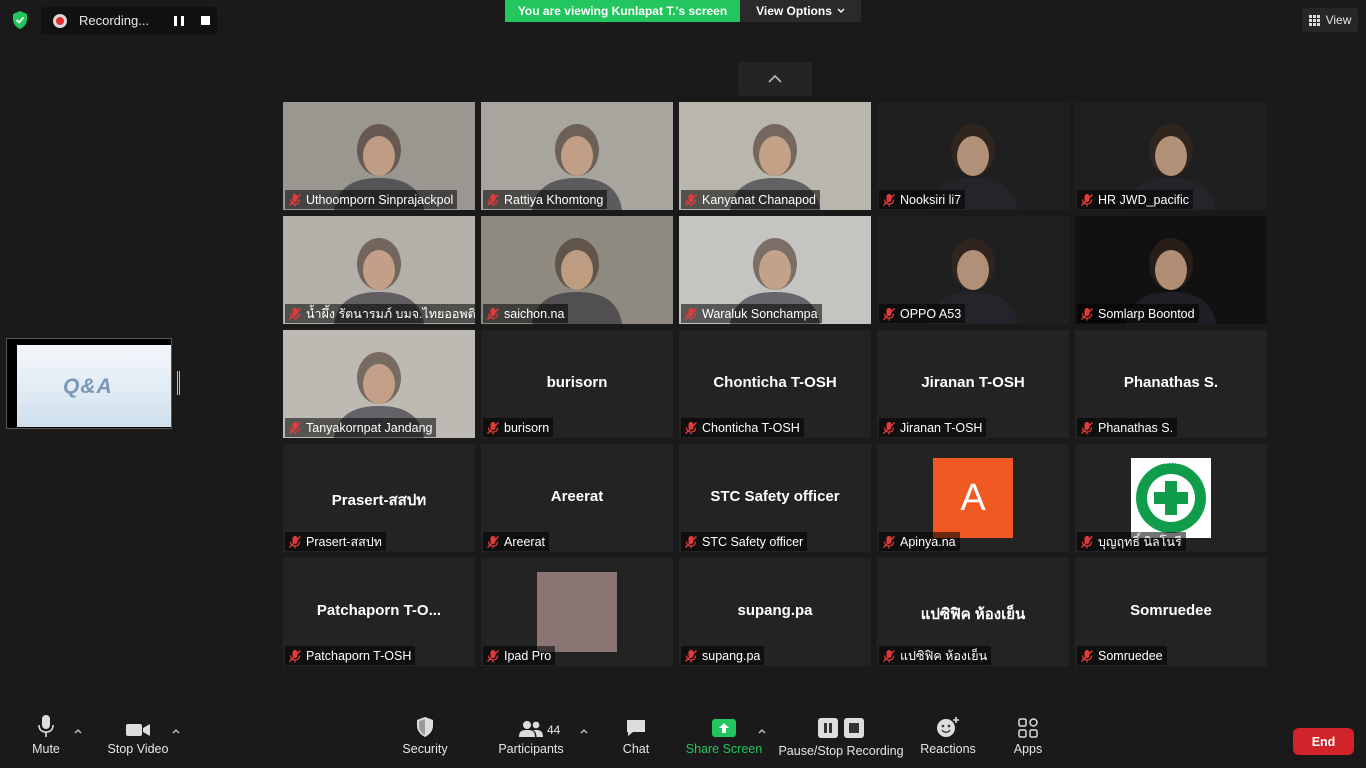  I want to click on shared-screen-title: Q&A, so click(88, 386).